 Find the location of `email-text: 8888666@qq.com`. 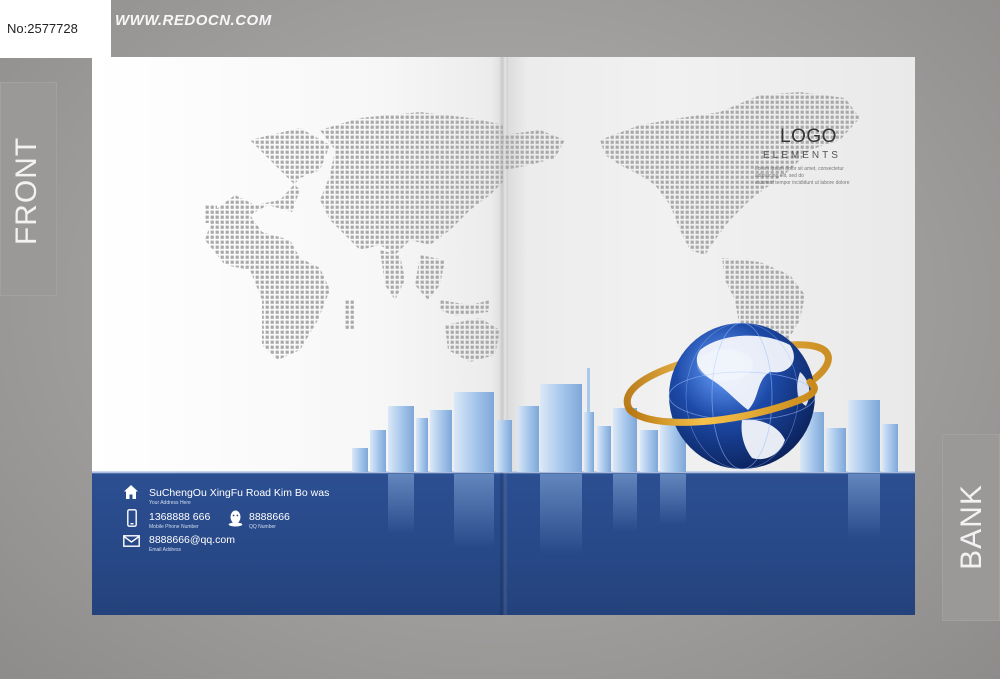

email-text: 8888666@qq.com is located at coordinates (192, 540).